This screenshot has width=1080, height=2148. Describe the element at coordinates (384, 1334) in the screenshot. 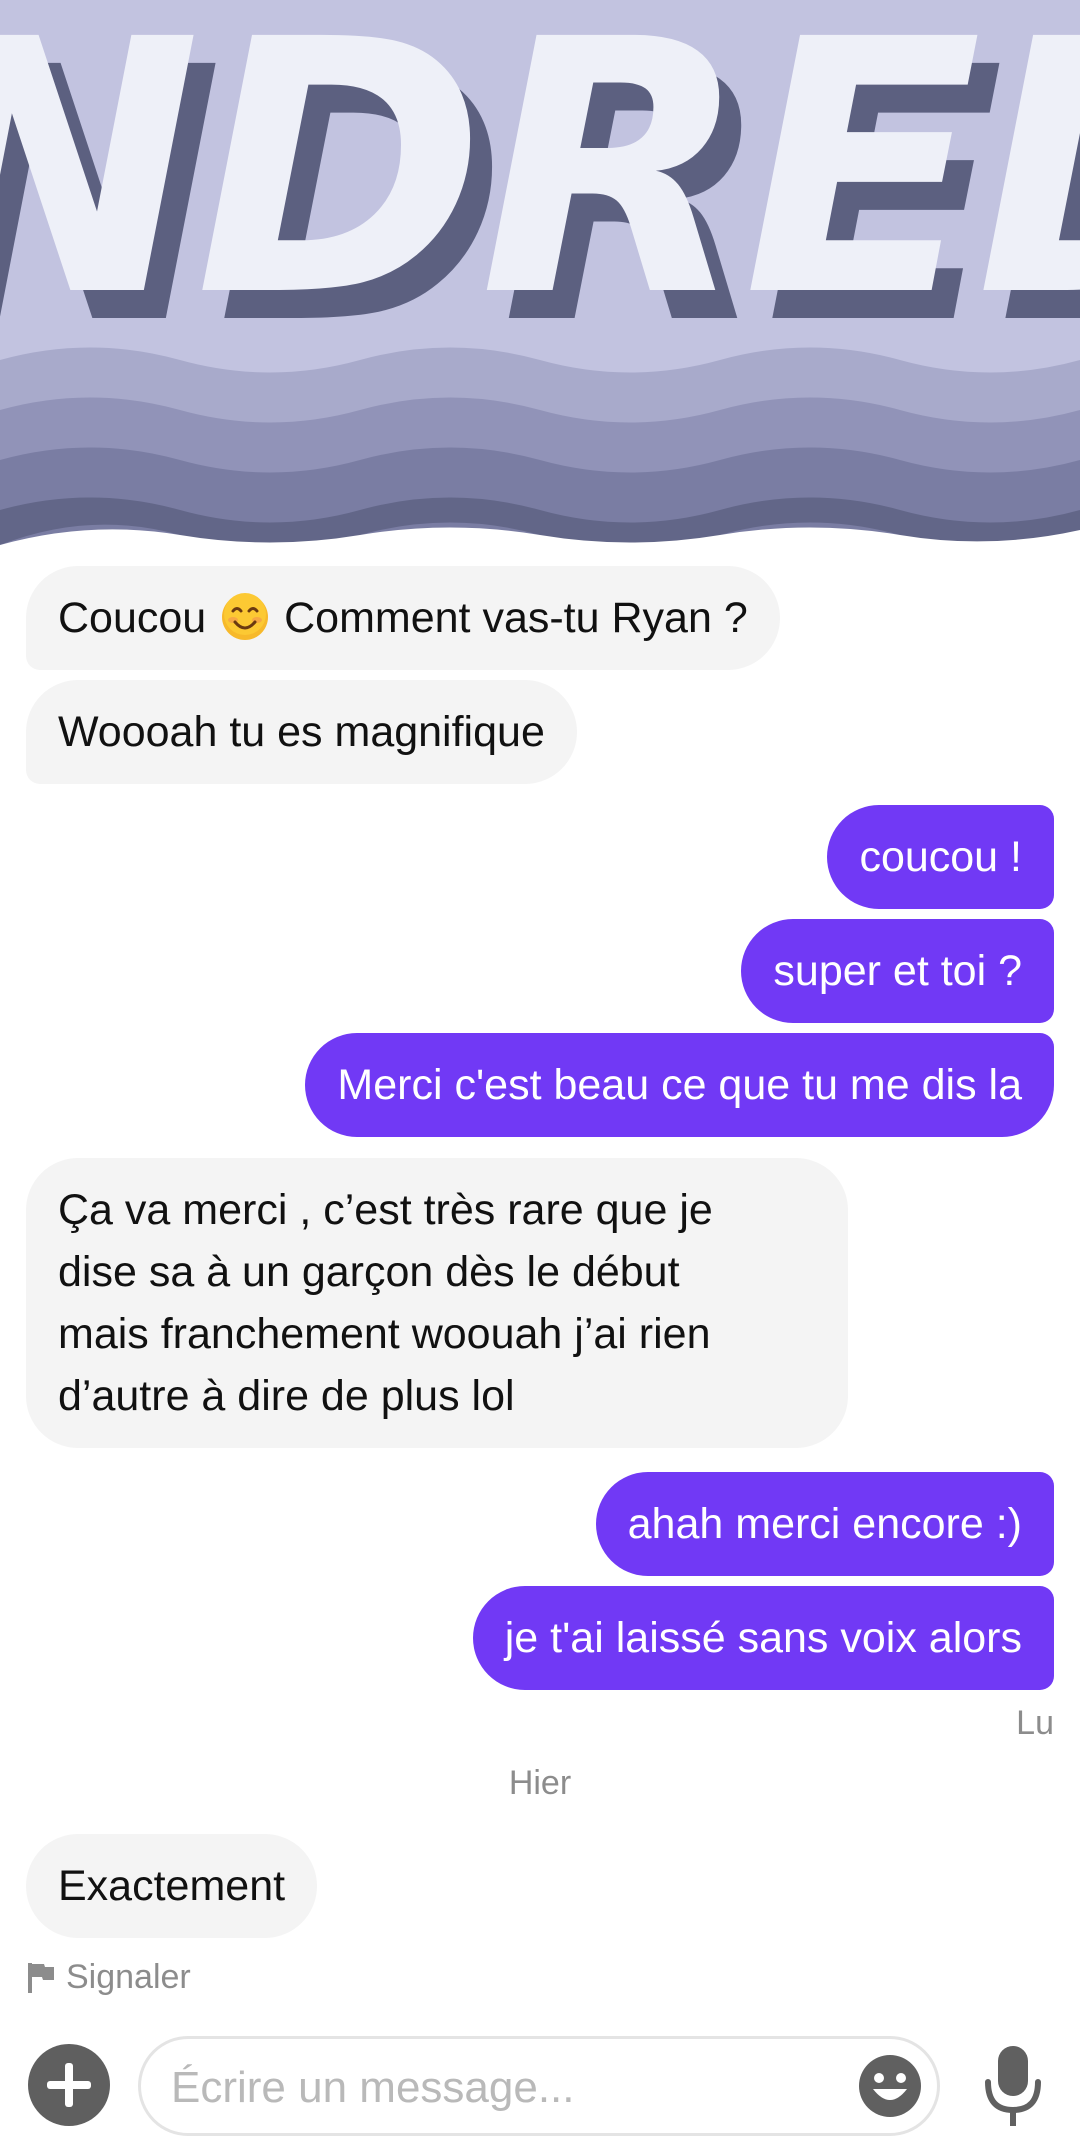

I see `message-line: mais franchement woouah j’ai rien` at that location.